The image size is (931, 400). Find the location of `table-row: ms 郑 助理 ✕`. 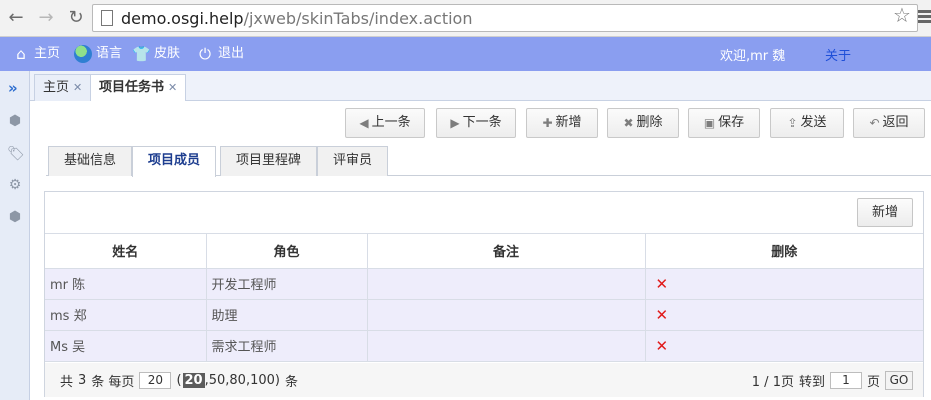

table-row: ms 郑 助理 ✕ is located at coordinates (484, 315).